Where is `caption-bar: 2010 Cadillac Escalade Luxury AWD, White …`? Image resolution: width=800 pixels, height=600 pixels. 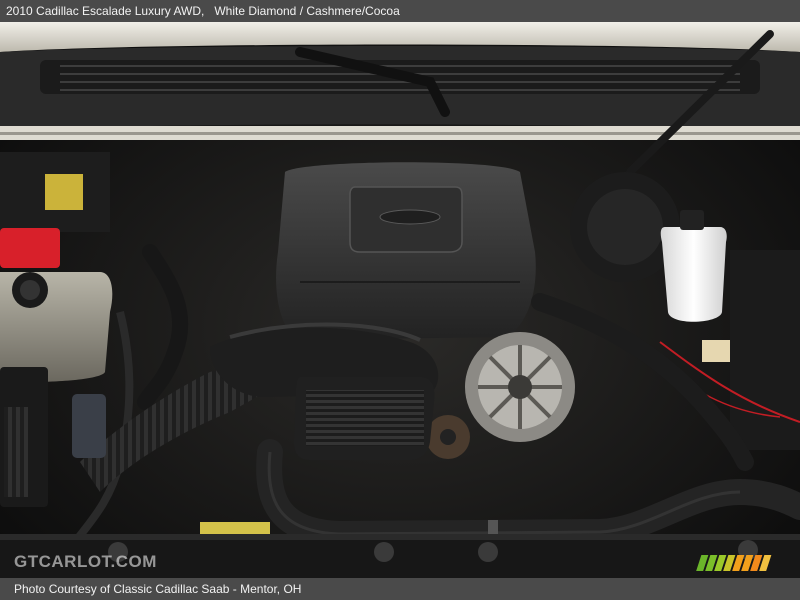
caption-bar: 2010 Cadillac Escalade Luxury AWD, White … is located at coordinates (400, 11).